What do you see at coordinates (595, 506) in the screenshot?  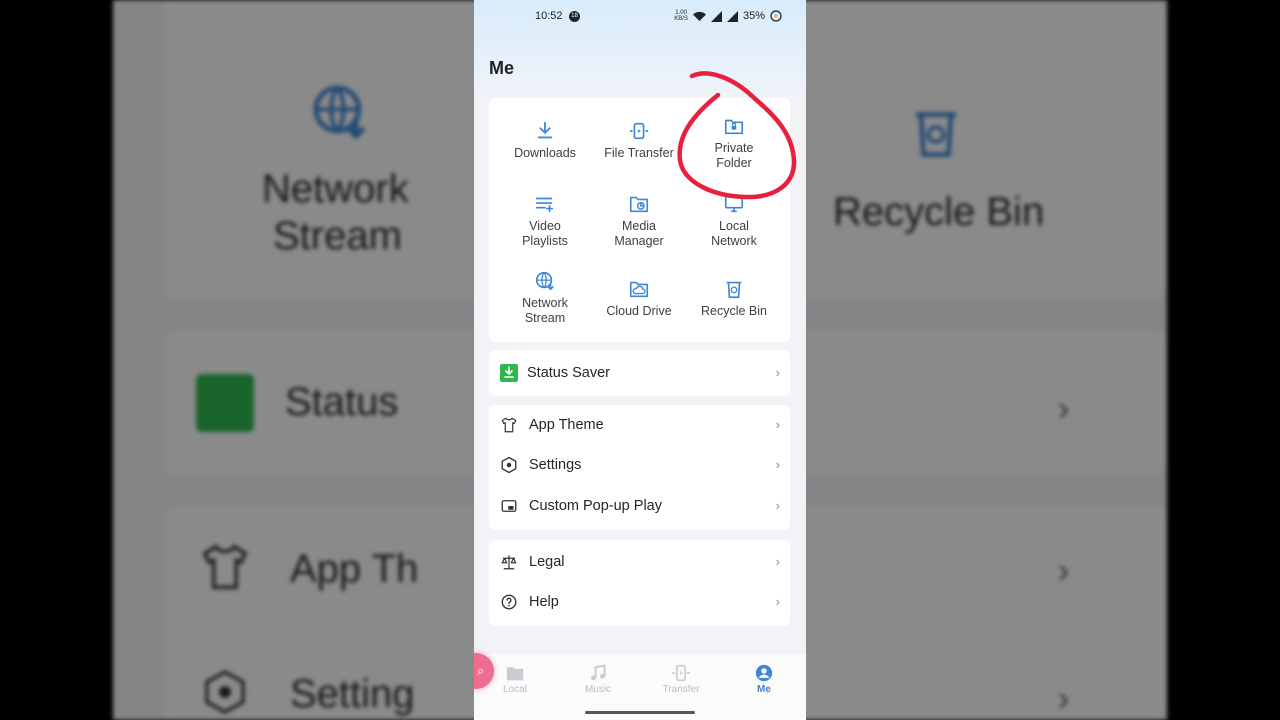 I see `popup-play-label: Custom Pop-up Play` at bounding box center [595, 506].